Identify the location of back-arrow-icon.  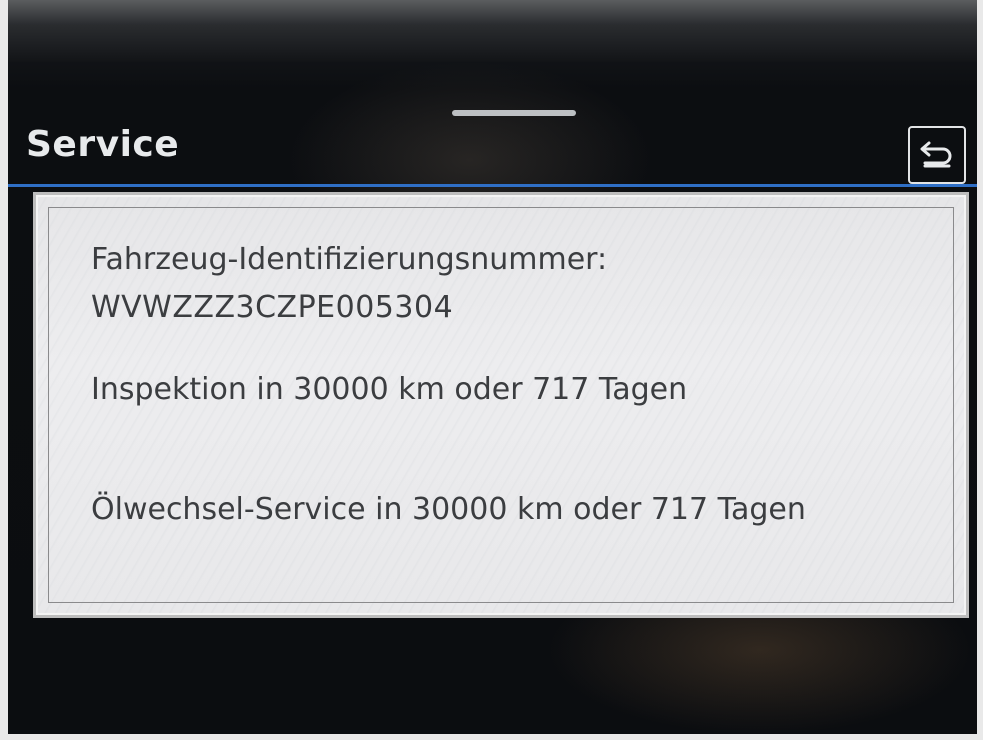
(936, 154).